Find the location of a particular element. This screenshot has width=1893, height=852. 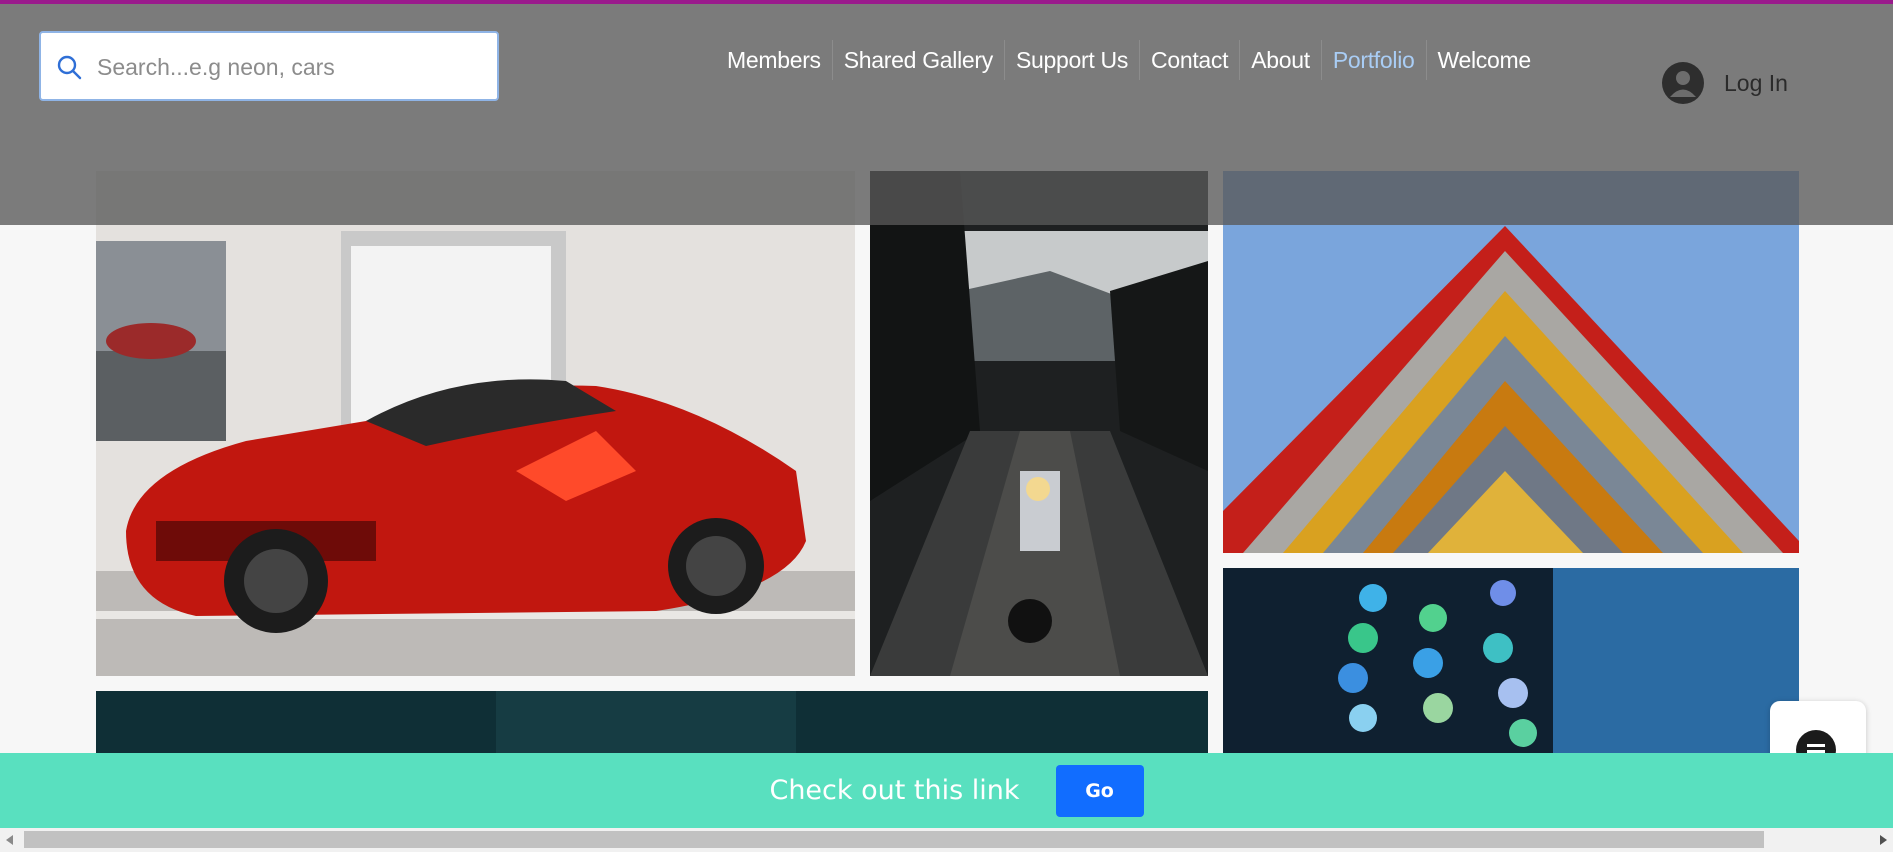

nav-item-shared-gallery: Shared Gallery is located at coordinates (917, 60).